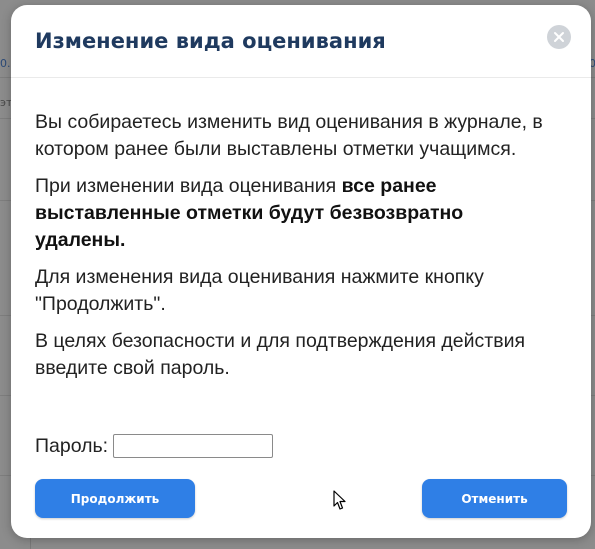  I want to click on warning-text: При изменении вида оценивания, so click(188, 186).